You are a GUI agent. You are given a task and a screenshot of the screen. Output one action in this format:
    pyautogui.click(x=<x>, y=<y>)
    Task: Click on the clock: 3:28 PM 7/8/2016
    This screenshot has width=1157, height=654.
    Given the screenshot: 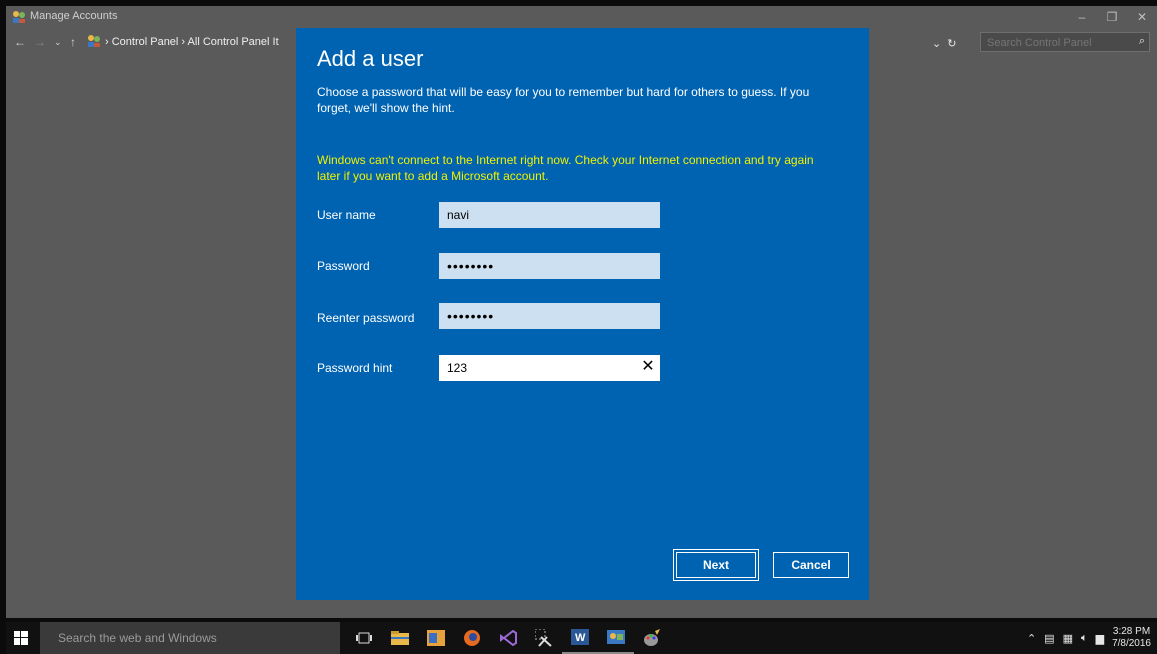 What is the action you would take?
    pyautogui.click(x=1131, y=638)
    